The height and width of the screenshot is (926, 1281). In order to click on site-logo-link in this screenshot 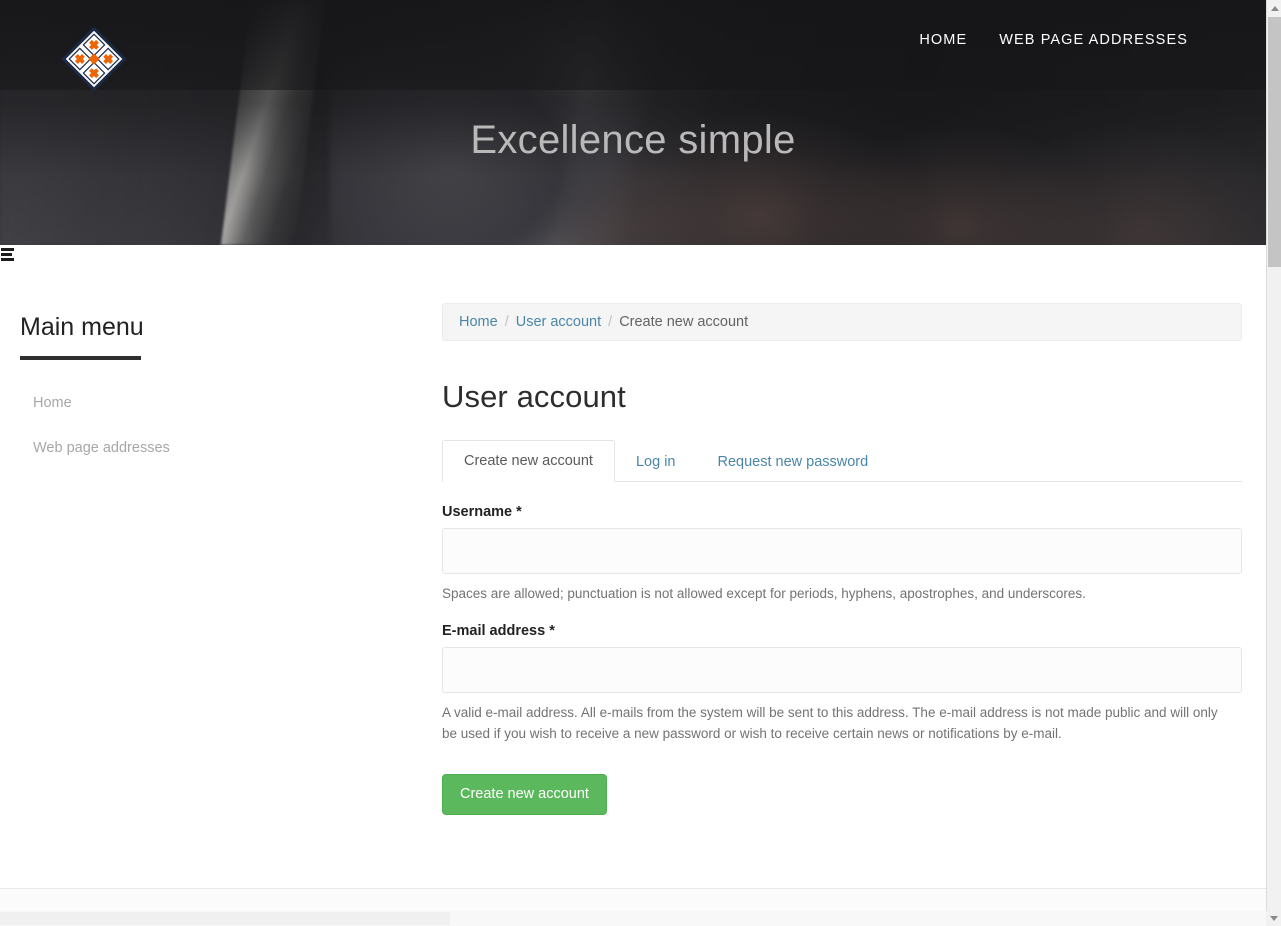, I will do `click(94, 59)`.